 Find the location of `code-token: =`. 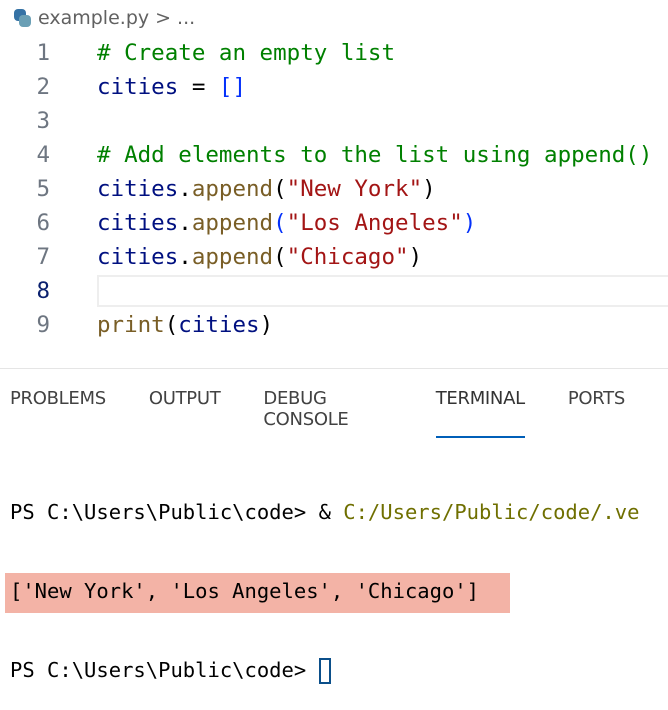

code-token: = is located at coordinates (198, 87).